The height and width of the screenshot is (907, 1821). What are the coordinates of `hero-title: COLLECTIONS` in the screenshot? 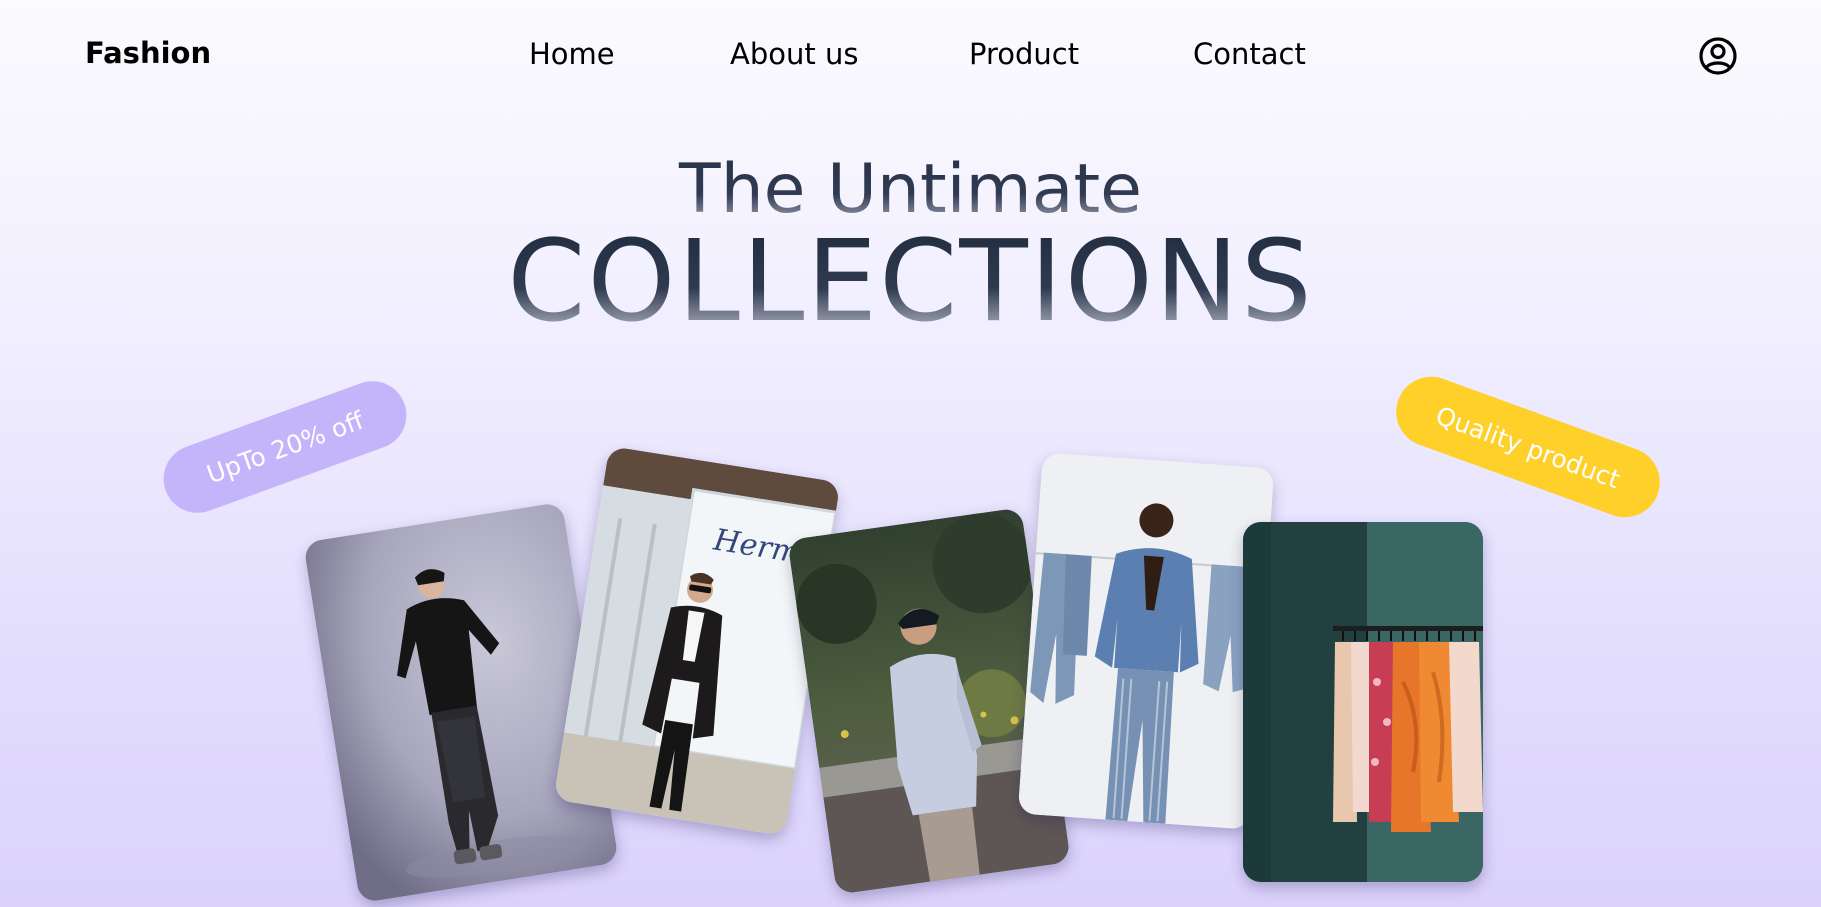 It's located at (910, 282).